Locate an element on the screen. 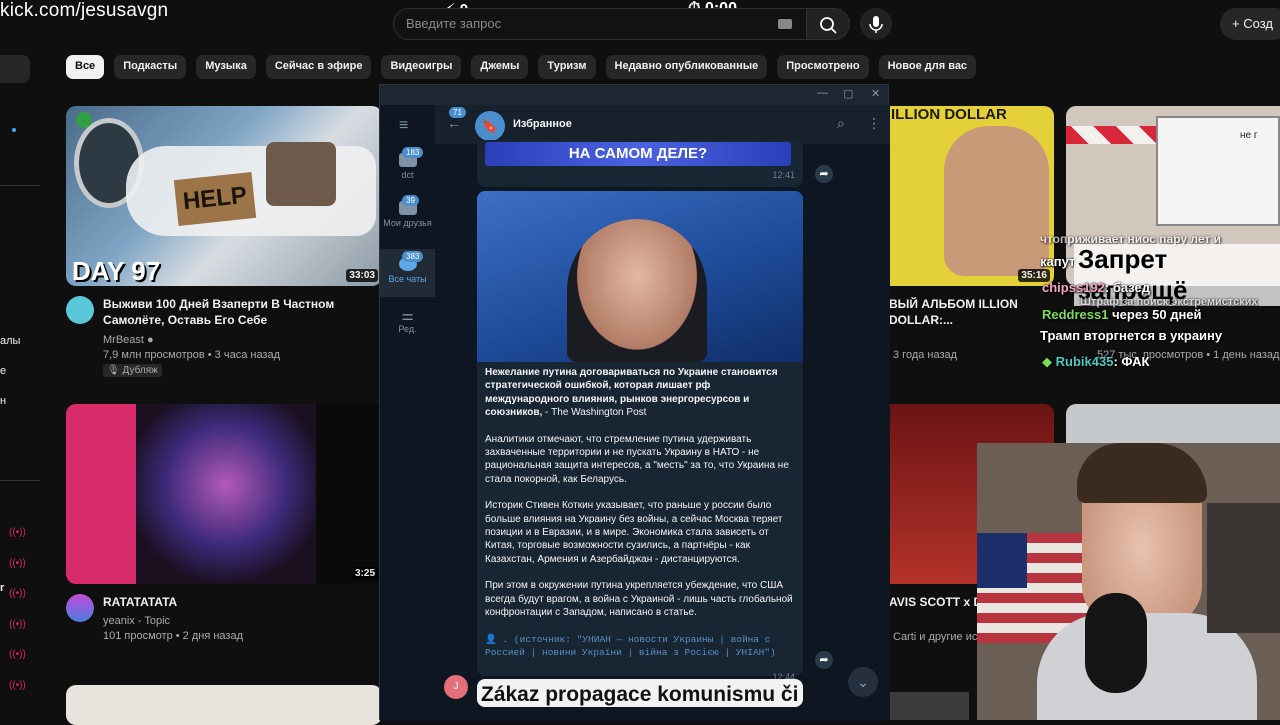 Image resolution: width=1280 pixels, height=725 pixels. search-input: Введите запрос is located at coordinates (600, 24).